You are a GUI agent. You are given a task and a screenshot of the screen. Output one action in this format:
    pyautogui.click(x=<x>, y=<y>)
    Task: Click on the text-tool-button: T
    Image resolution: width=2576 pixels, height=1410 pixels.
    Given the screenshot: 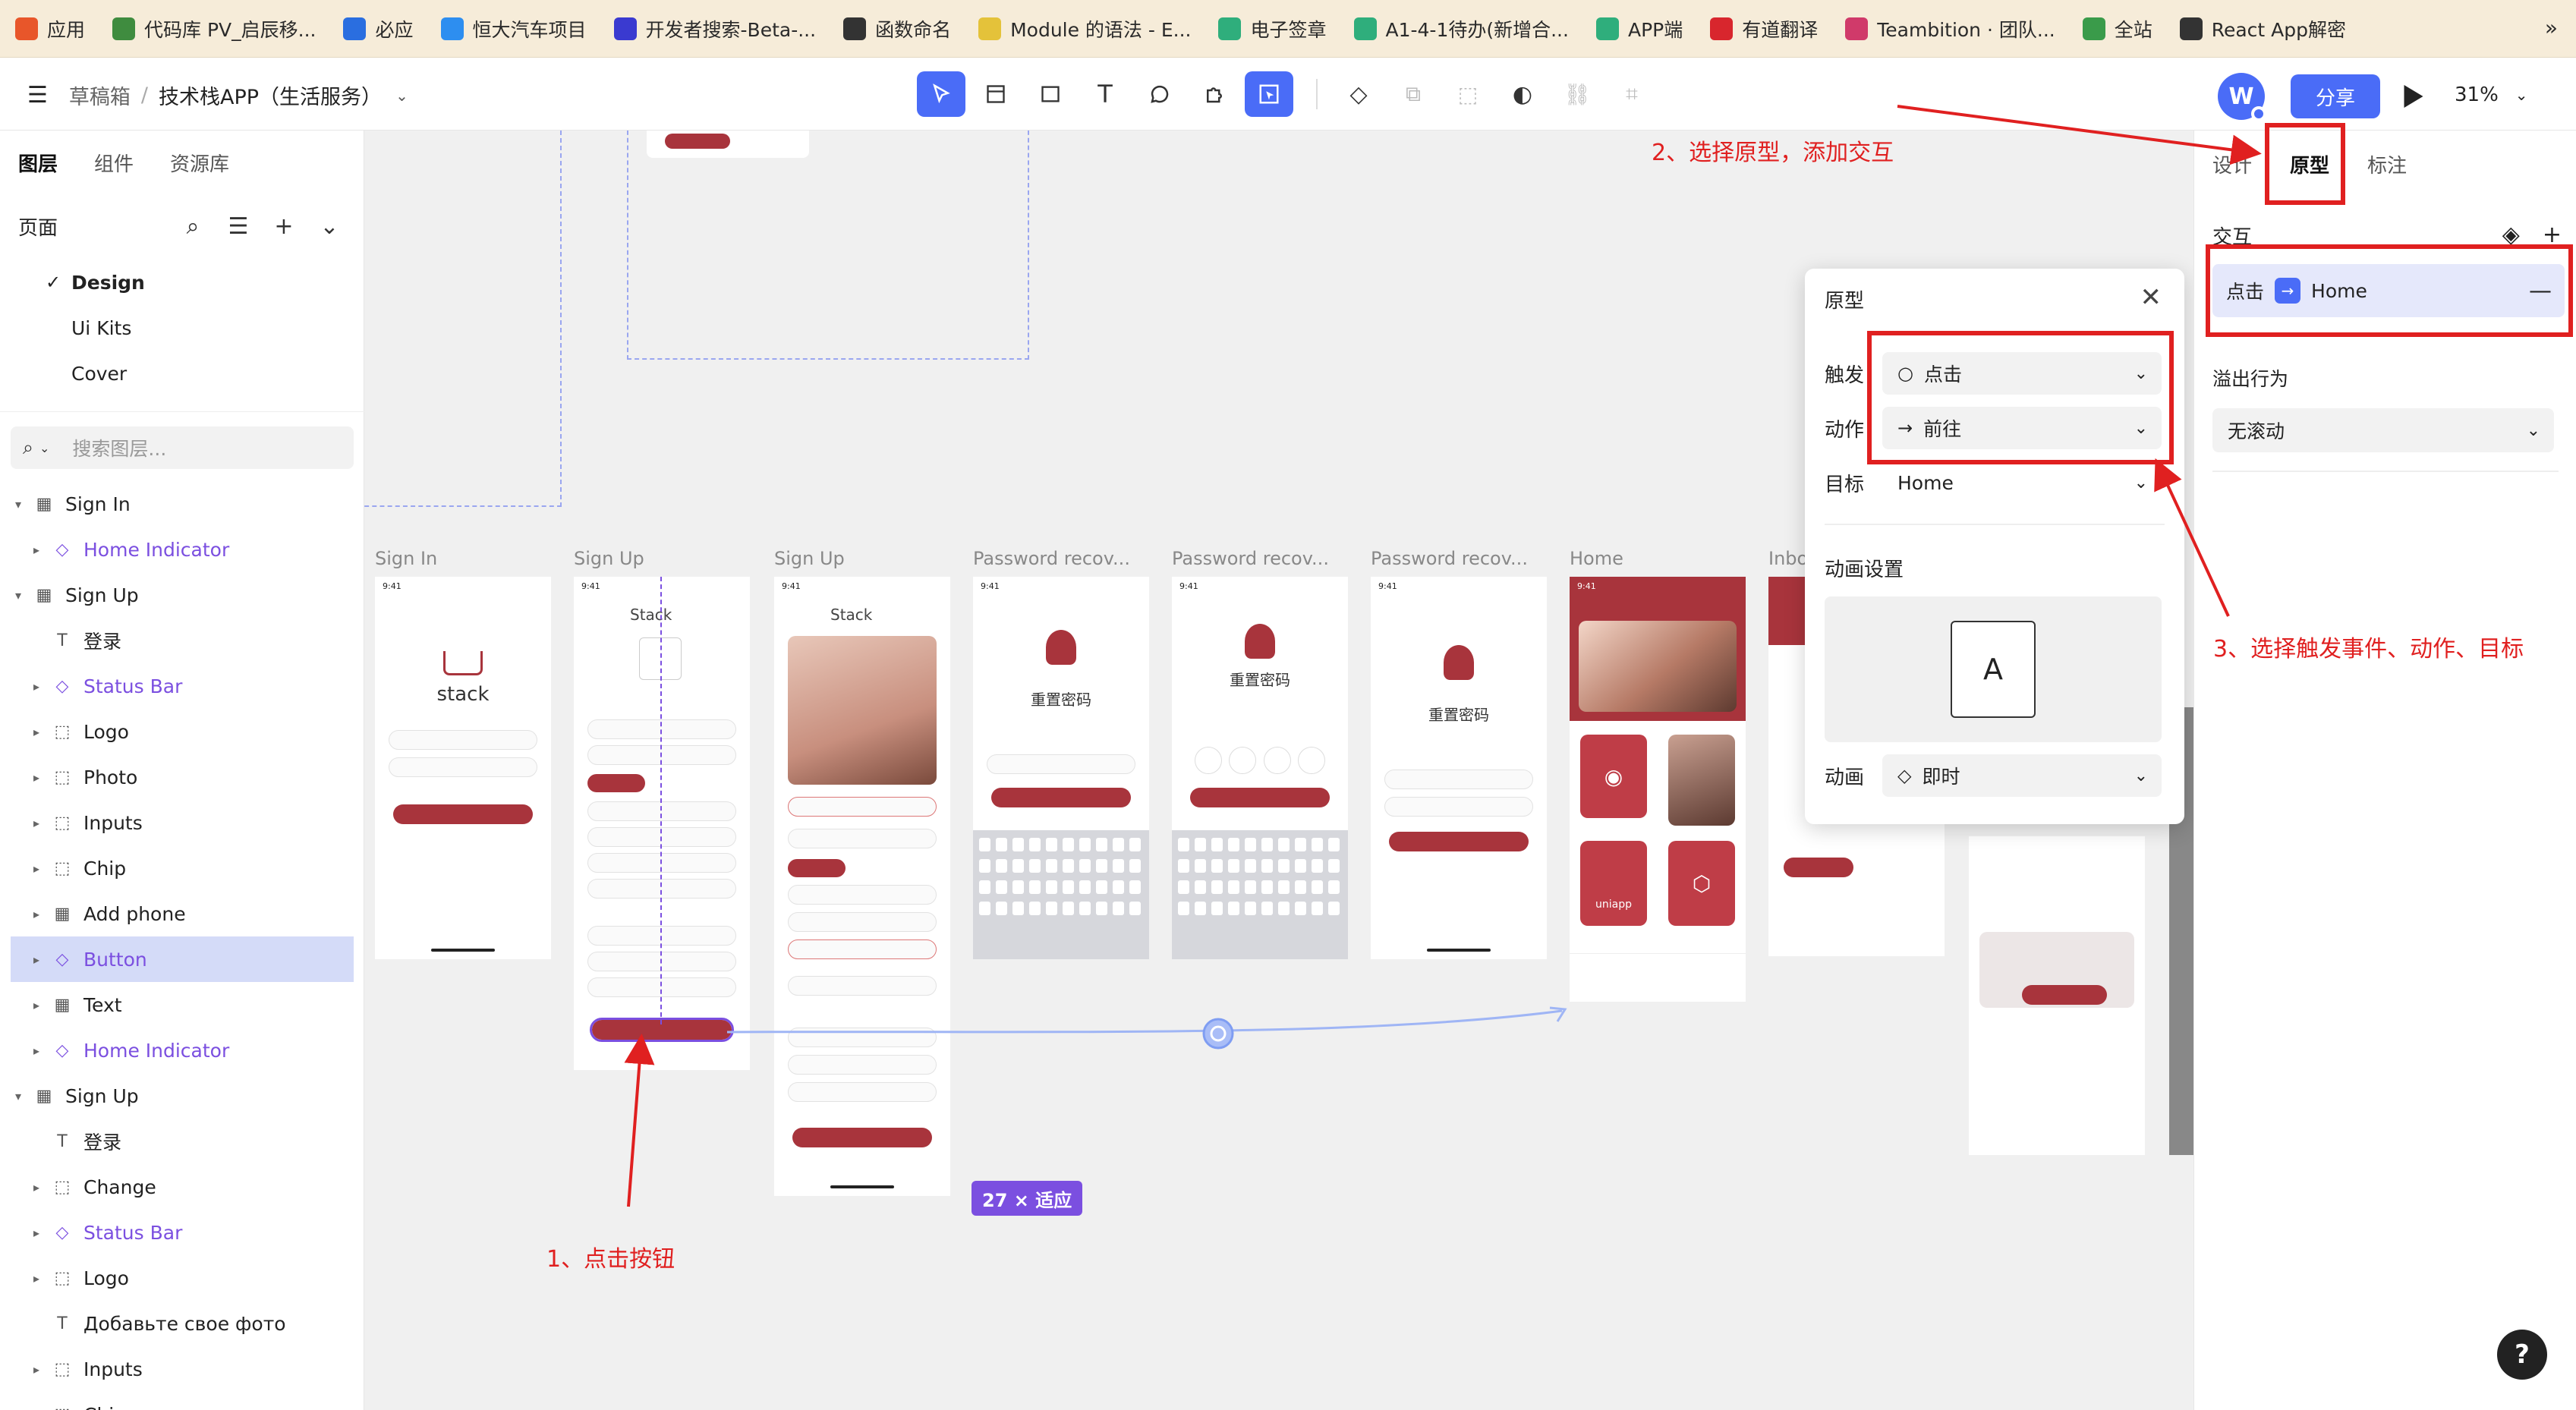 What is the action you would take?
    pyautogui.click(x=1105, y=94)
    